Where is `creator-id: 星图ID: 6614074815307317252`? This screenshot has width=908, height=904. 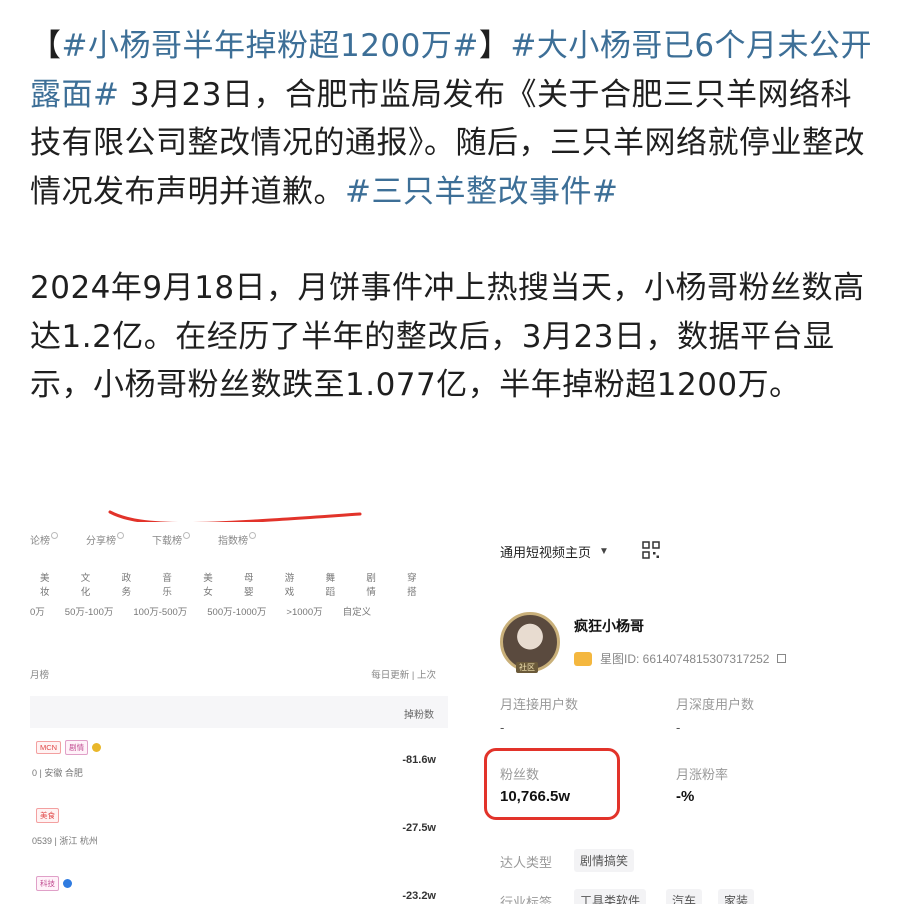
creator-id: 星图ID: 6614074815307317252 is located at coordinates (680, 658).